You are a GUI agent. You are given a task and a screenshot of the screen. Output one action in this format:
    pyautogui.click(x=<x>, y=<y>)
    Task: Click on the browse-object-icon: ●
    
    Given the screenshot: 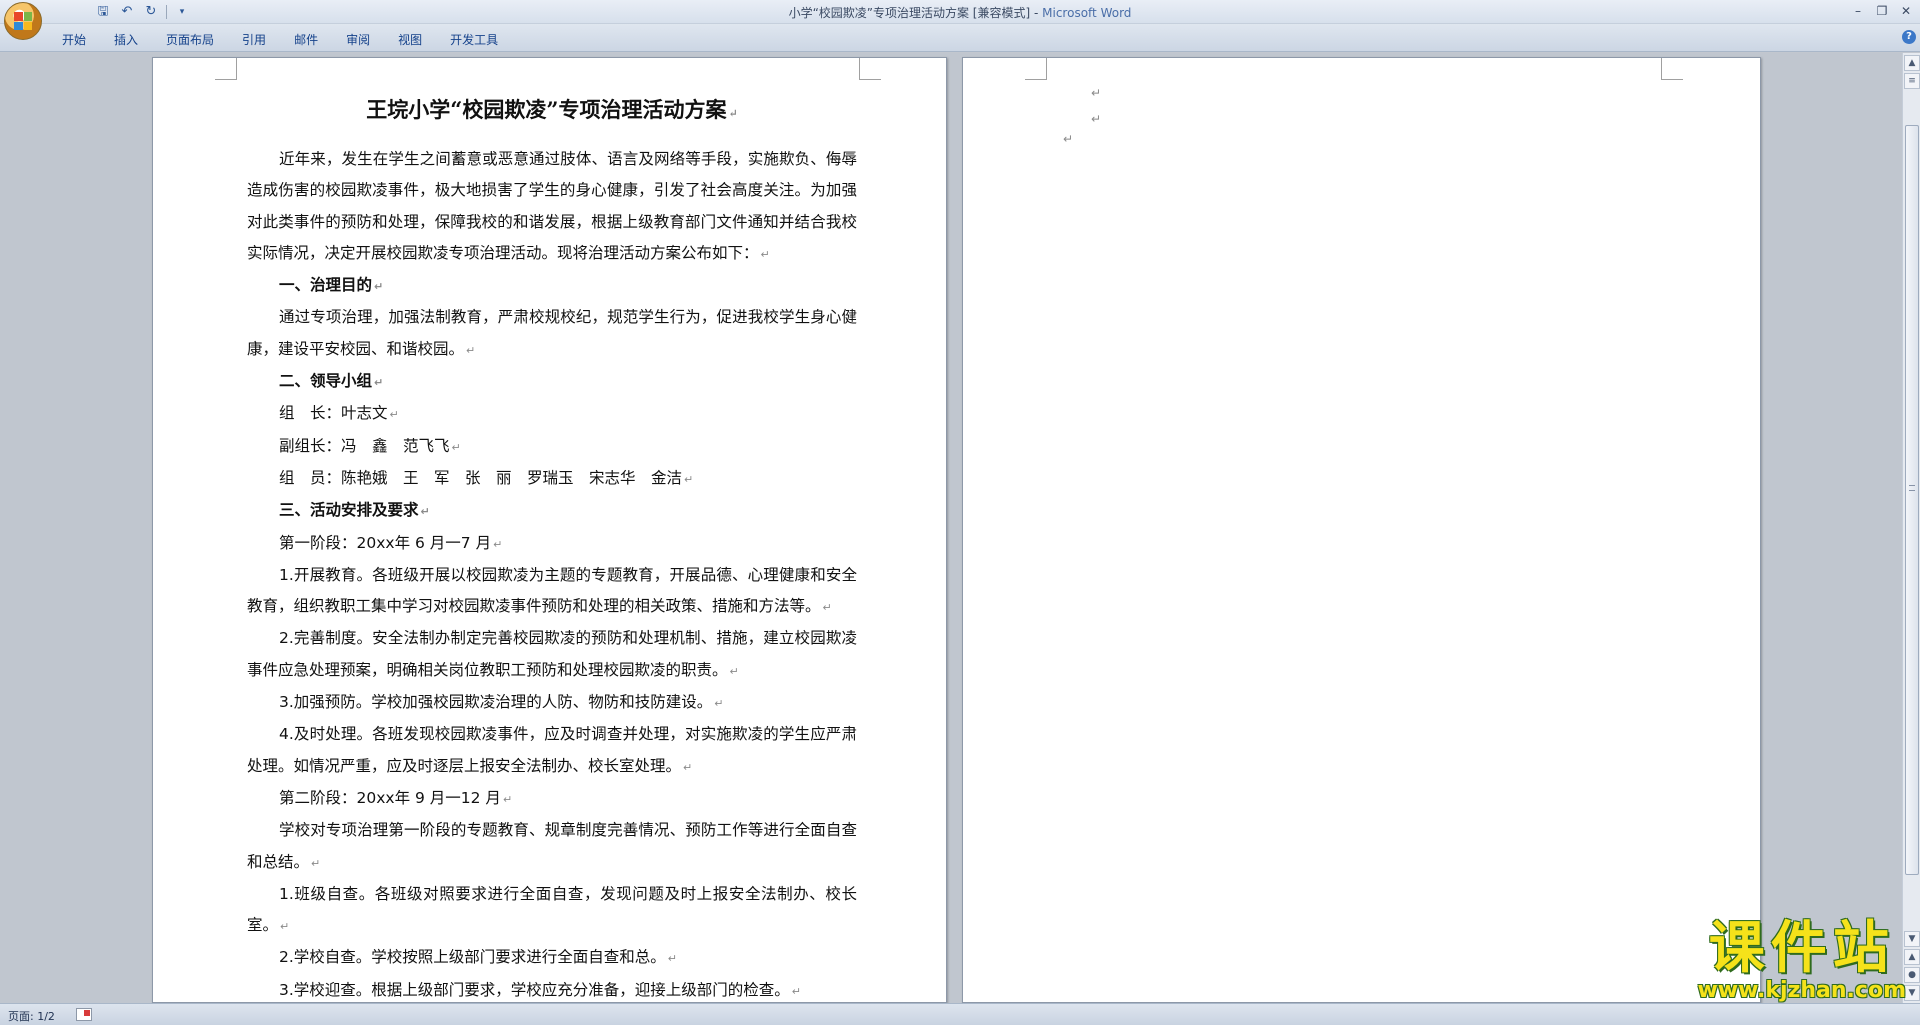 What is the action you would take?
    pyautogui.click(x=1912, y=975)
    